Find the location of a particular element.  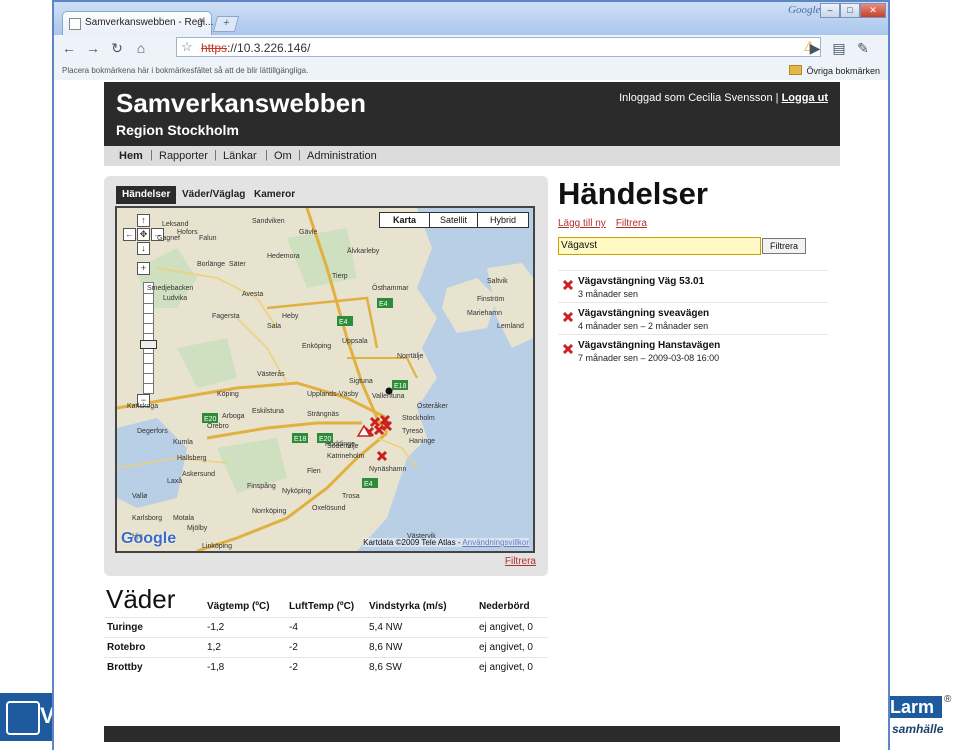

tab-kameror: Kameror is located at coordinates (274, 195).